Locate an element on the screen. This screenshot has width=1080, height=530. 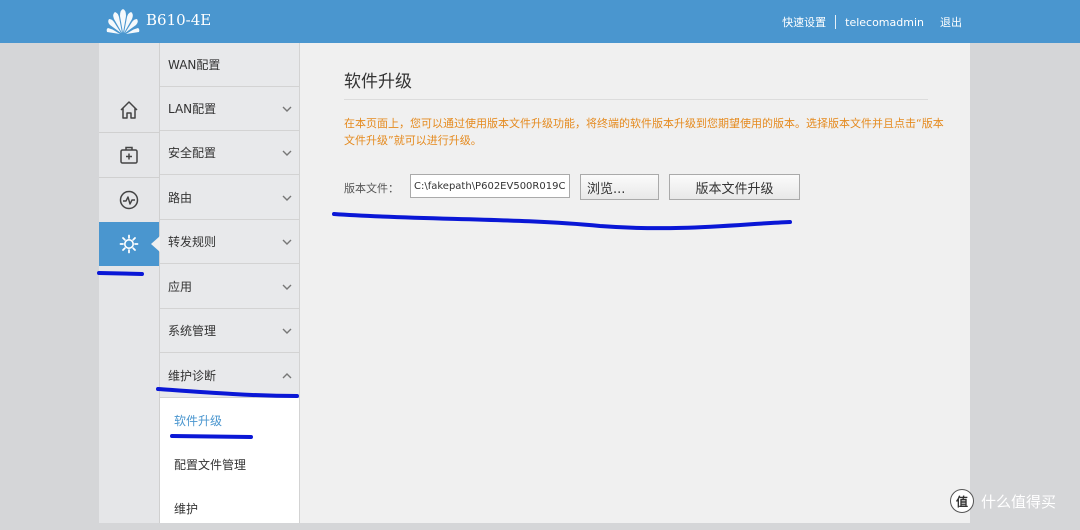
nav-status-button is located at coordinates (129, 200).